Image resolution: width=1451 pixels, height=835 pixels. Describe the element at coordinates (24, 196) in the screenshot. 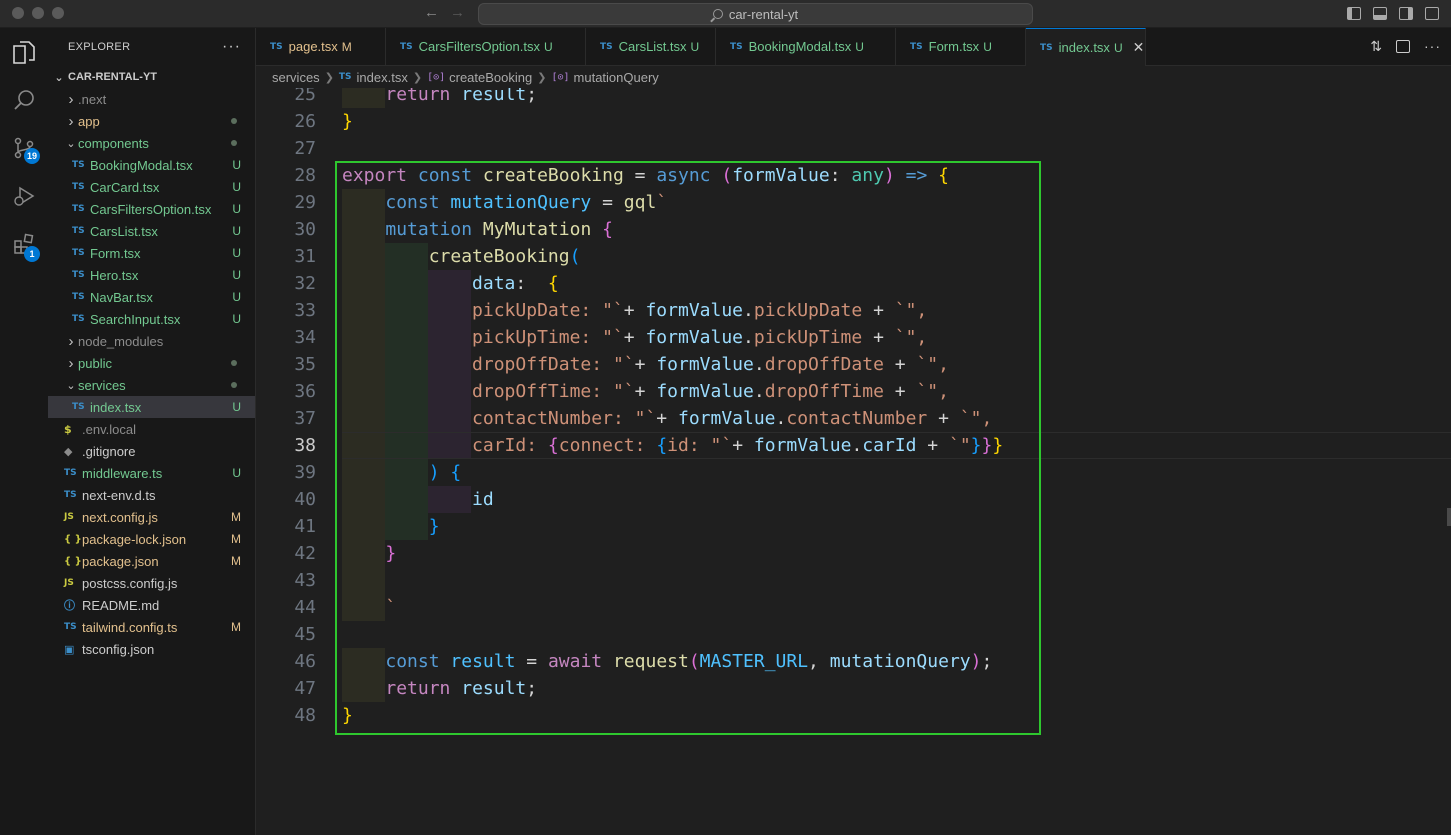

I see `run-debug-icon` at that location.